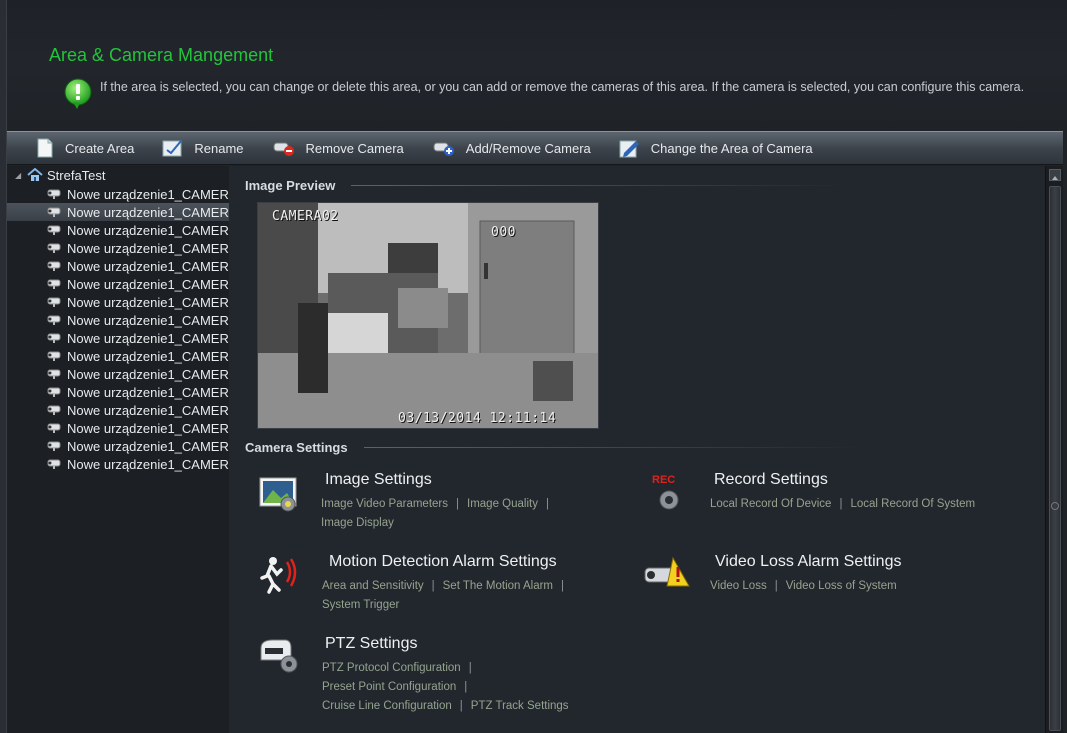  I want to click on camera-tree-label: Nowe urządzenie1_CAMERA06, so click(148, 284).